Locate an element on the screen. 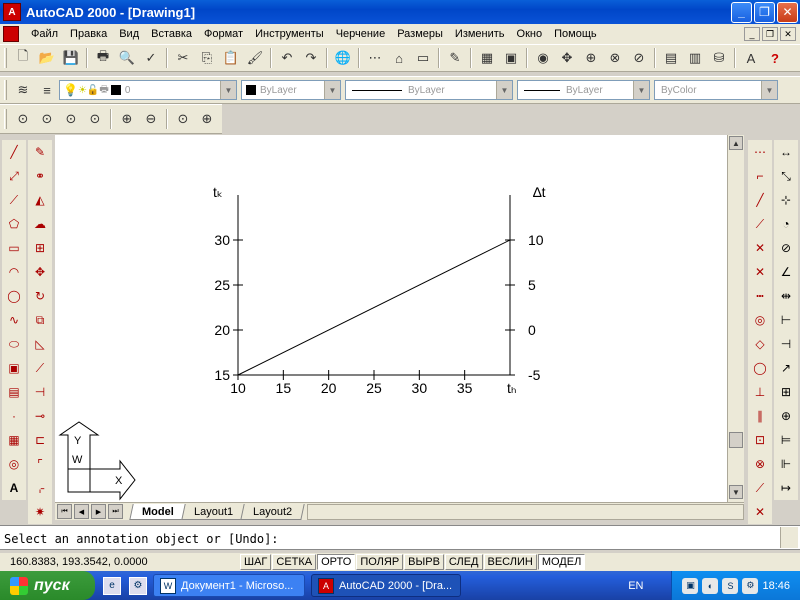 This screenshot has height=600, width=800. print-icon: 🖶 is located at coordinates (103, 58).